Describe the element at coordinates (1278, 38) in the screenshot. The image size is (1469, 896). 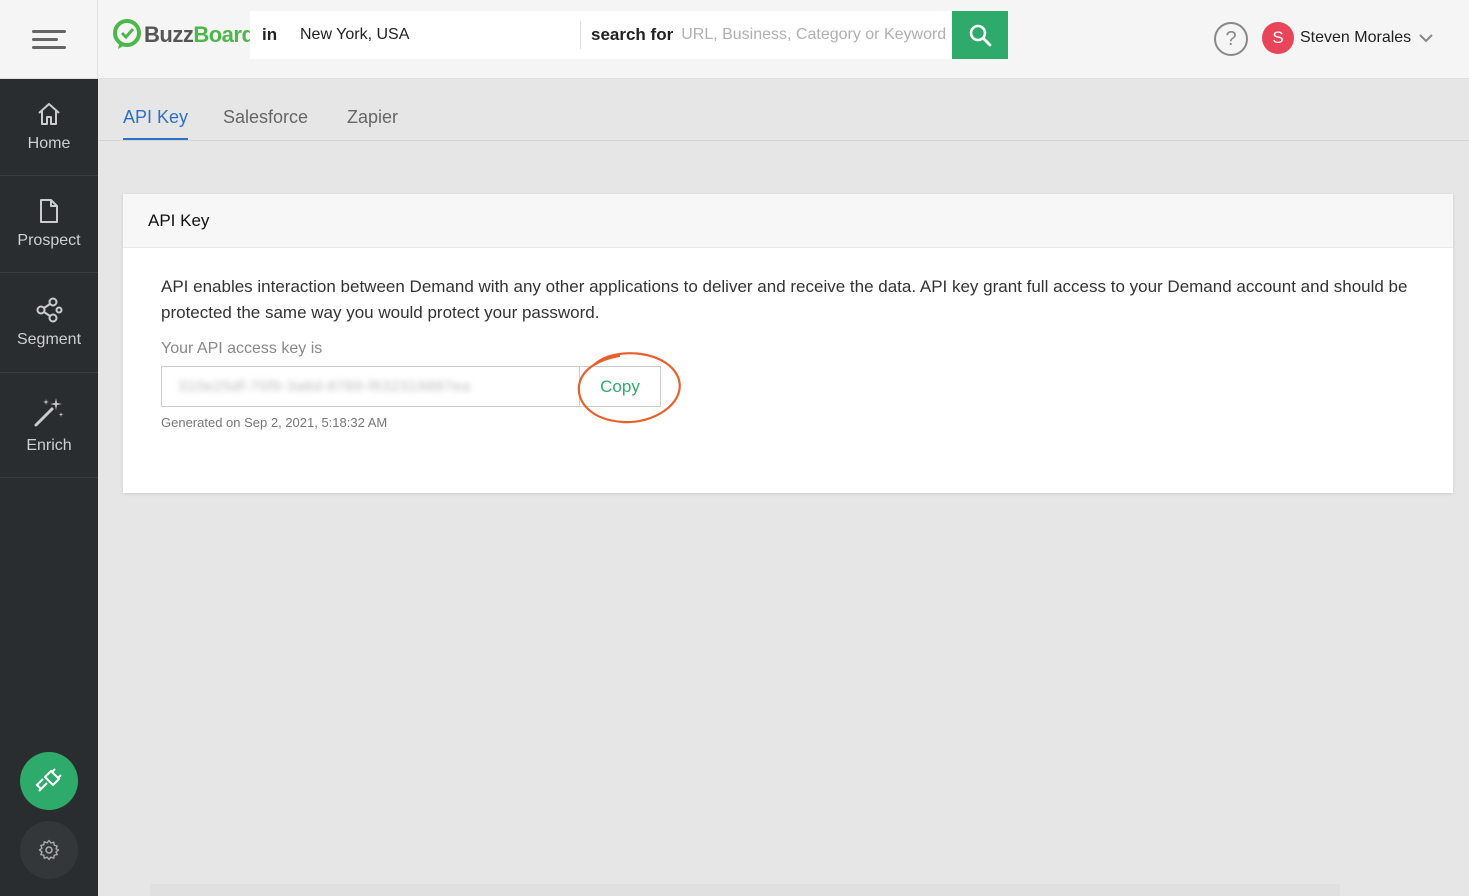
I see `avatar: S` at that location.